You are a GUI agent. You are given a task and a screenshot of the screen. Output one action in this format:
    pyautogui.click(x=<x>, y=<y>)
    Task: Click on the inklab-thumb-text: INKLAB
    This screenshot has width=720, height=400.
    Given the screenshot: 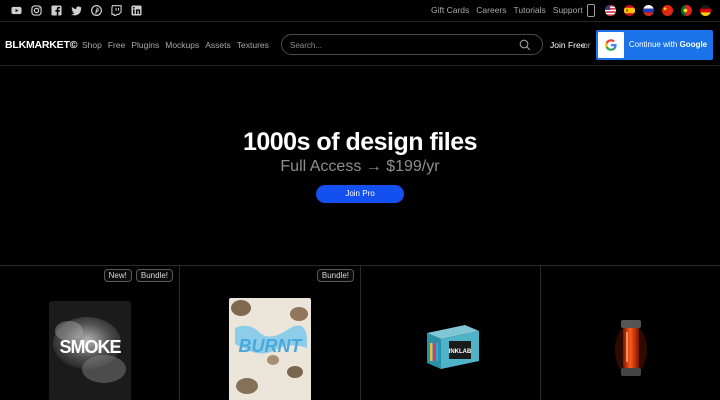 What is the action you would take?
    pyautogui.click(x=460, y=352)
    